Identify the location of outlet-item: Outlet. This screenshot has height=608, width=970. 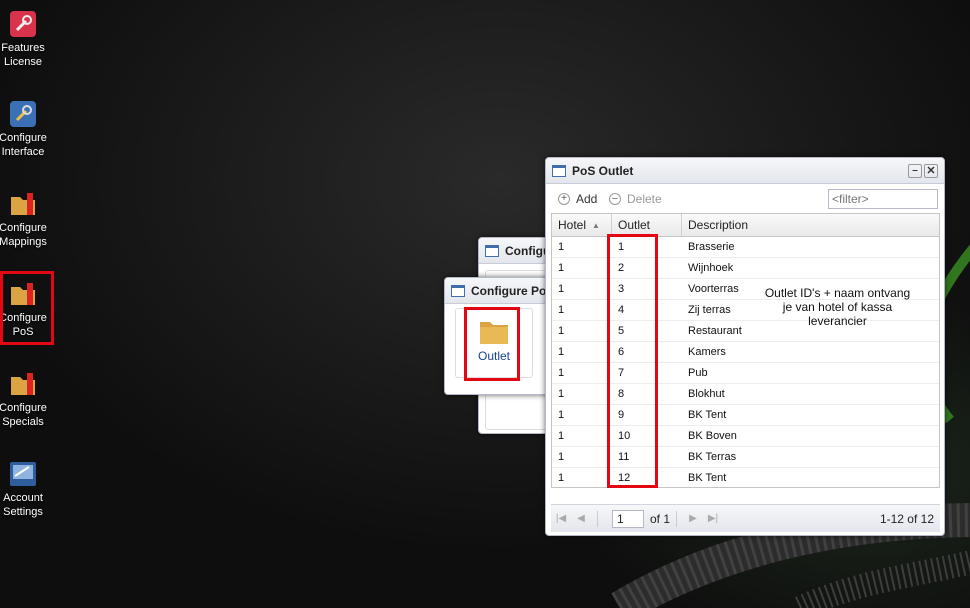
(494, 343).